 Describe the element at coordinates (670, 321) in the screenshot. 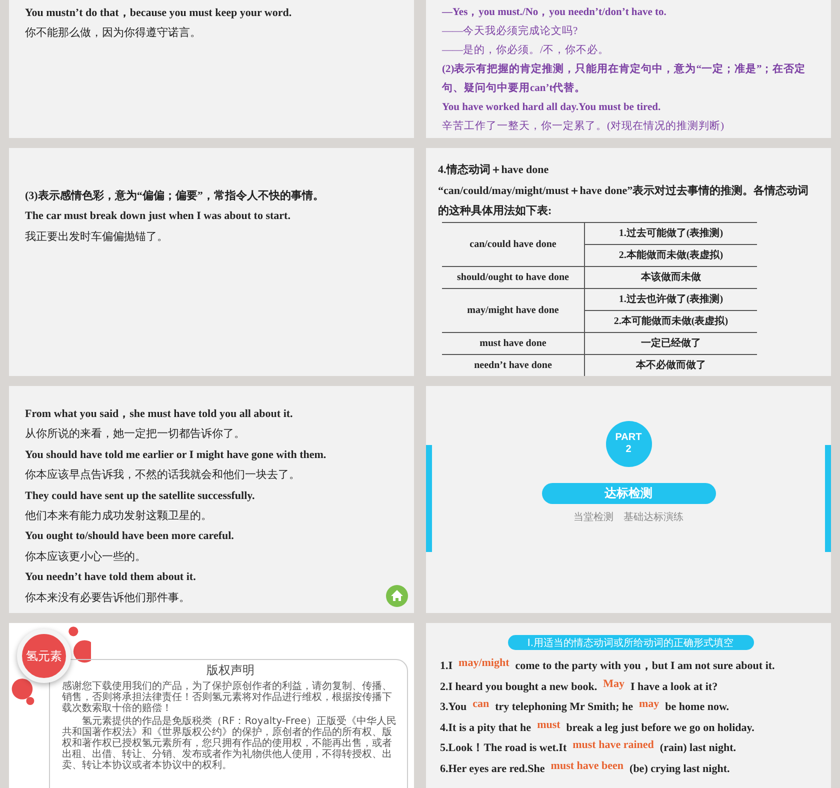

I see `table-cell: 2.本可能做而未做(表虚拟)` at that location.